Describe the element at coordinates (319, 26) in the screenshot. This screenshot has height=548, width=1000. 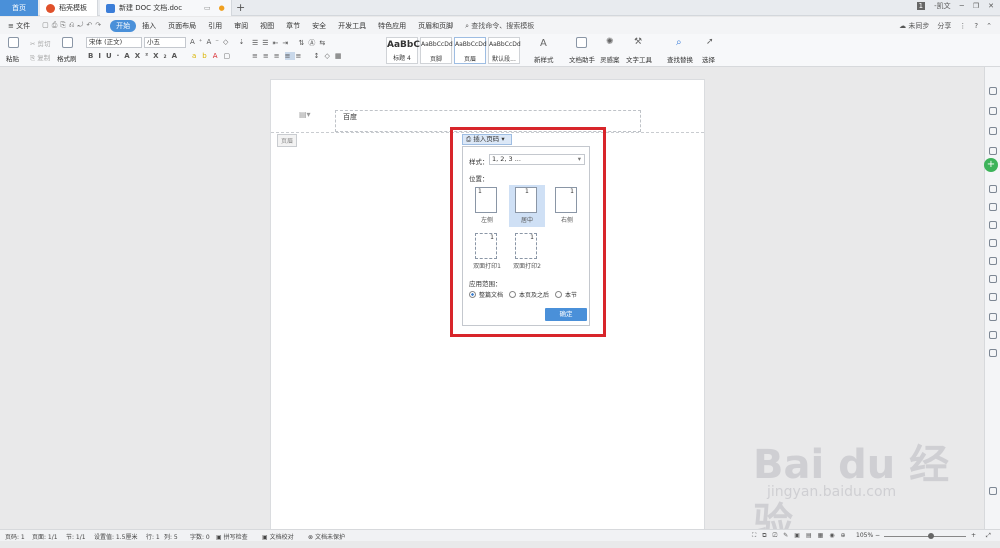
I see `menu-security: 安全` at that location.